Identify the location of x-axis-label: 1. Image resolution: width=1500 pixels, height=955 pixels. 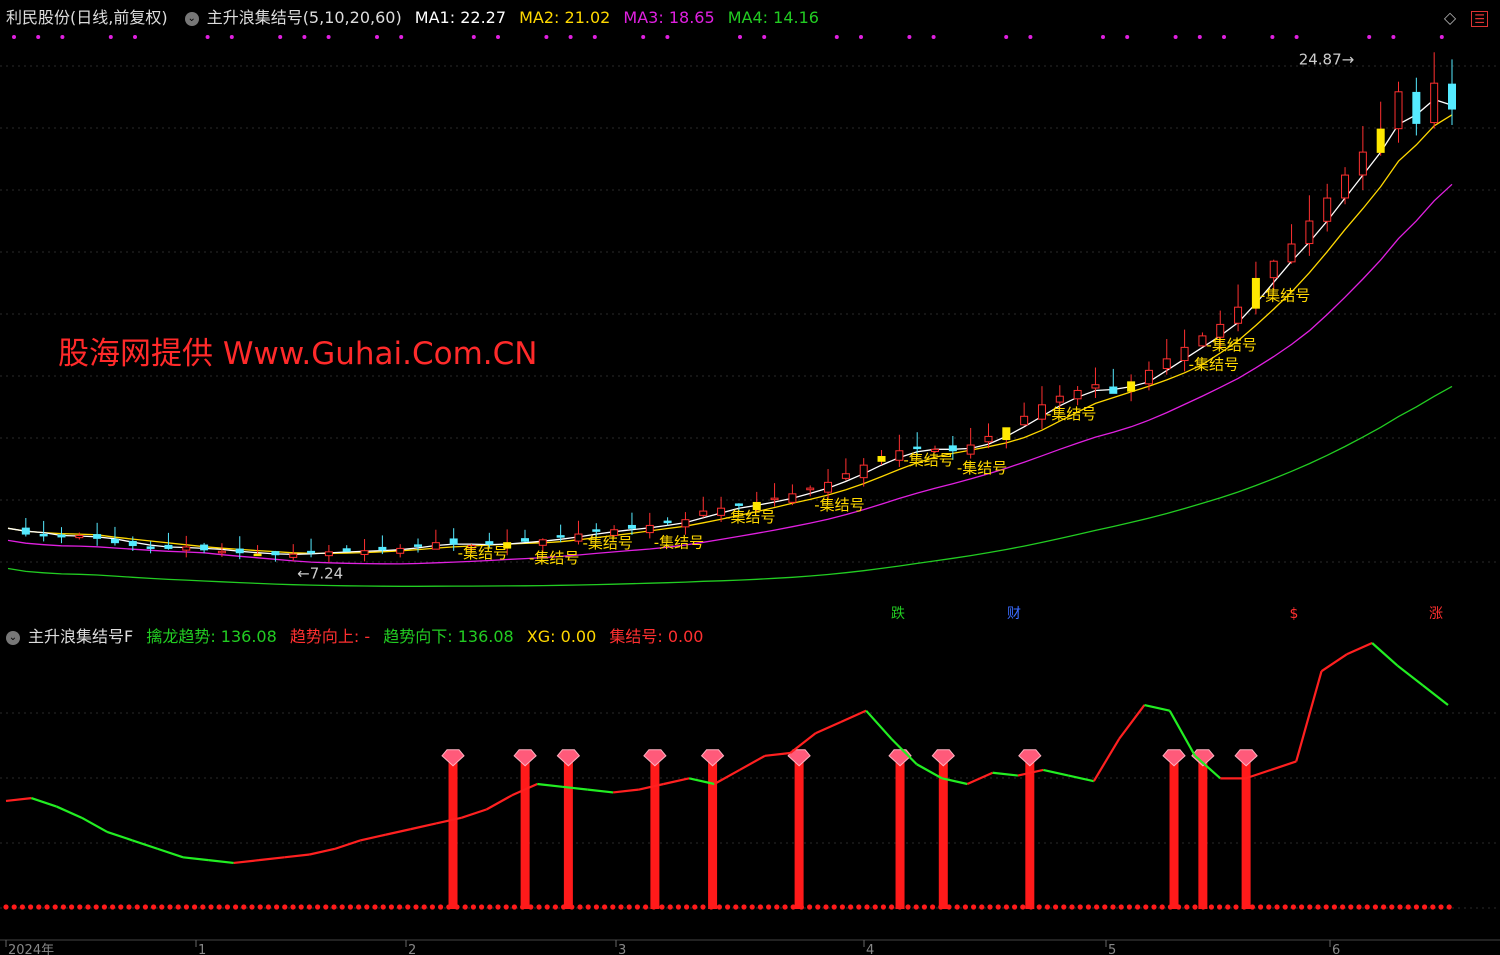
(202, 949).